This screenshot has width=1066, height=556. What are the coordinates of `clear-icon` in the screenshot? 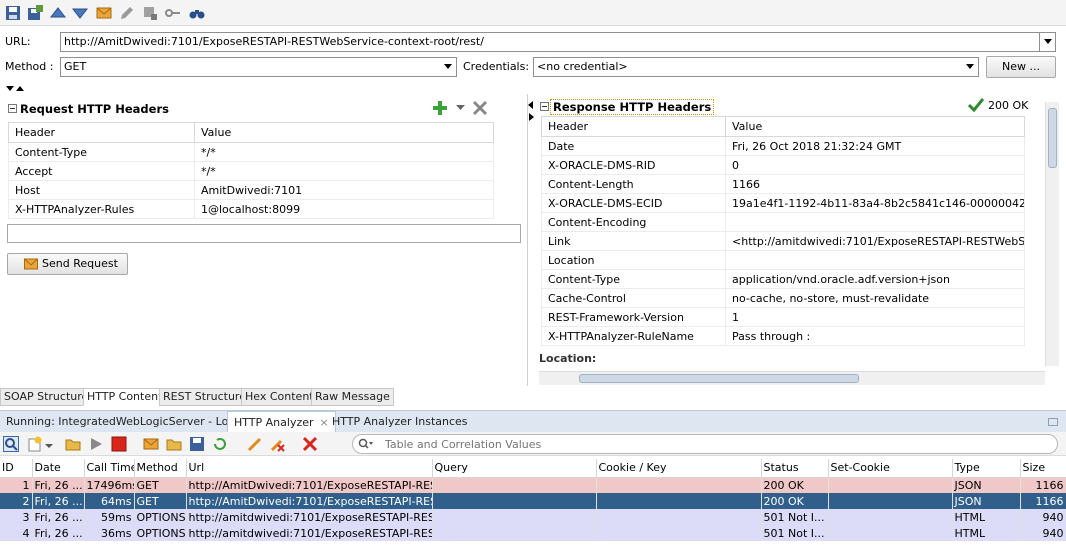 It's located at (254, 444).